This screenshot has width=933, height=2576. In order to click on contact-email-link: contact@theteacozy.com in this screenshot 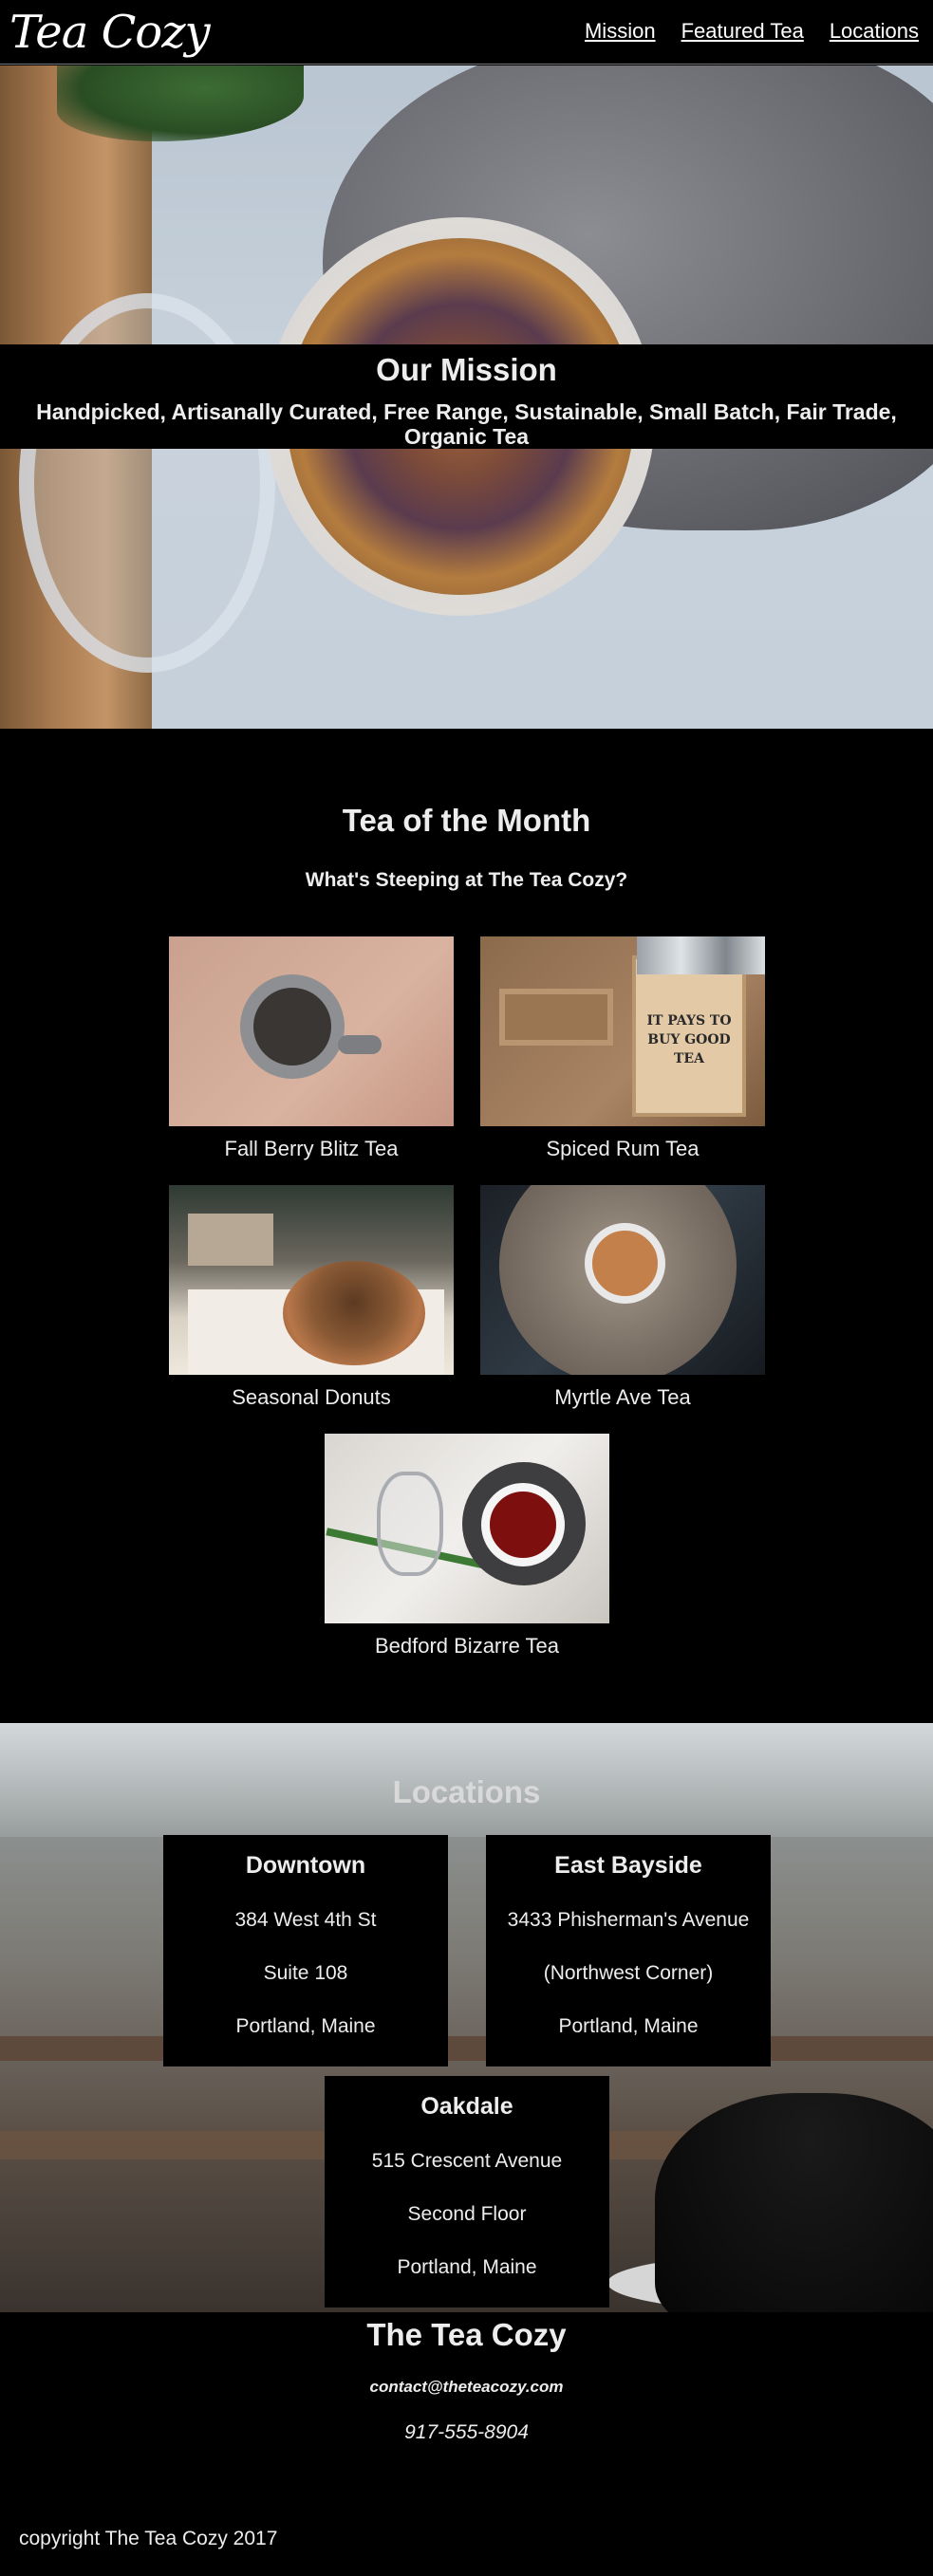, I will do `click(466, 2387)`.